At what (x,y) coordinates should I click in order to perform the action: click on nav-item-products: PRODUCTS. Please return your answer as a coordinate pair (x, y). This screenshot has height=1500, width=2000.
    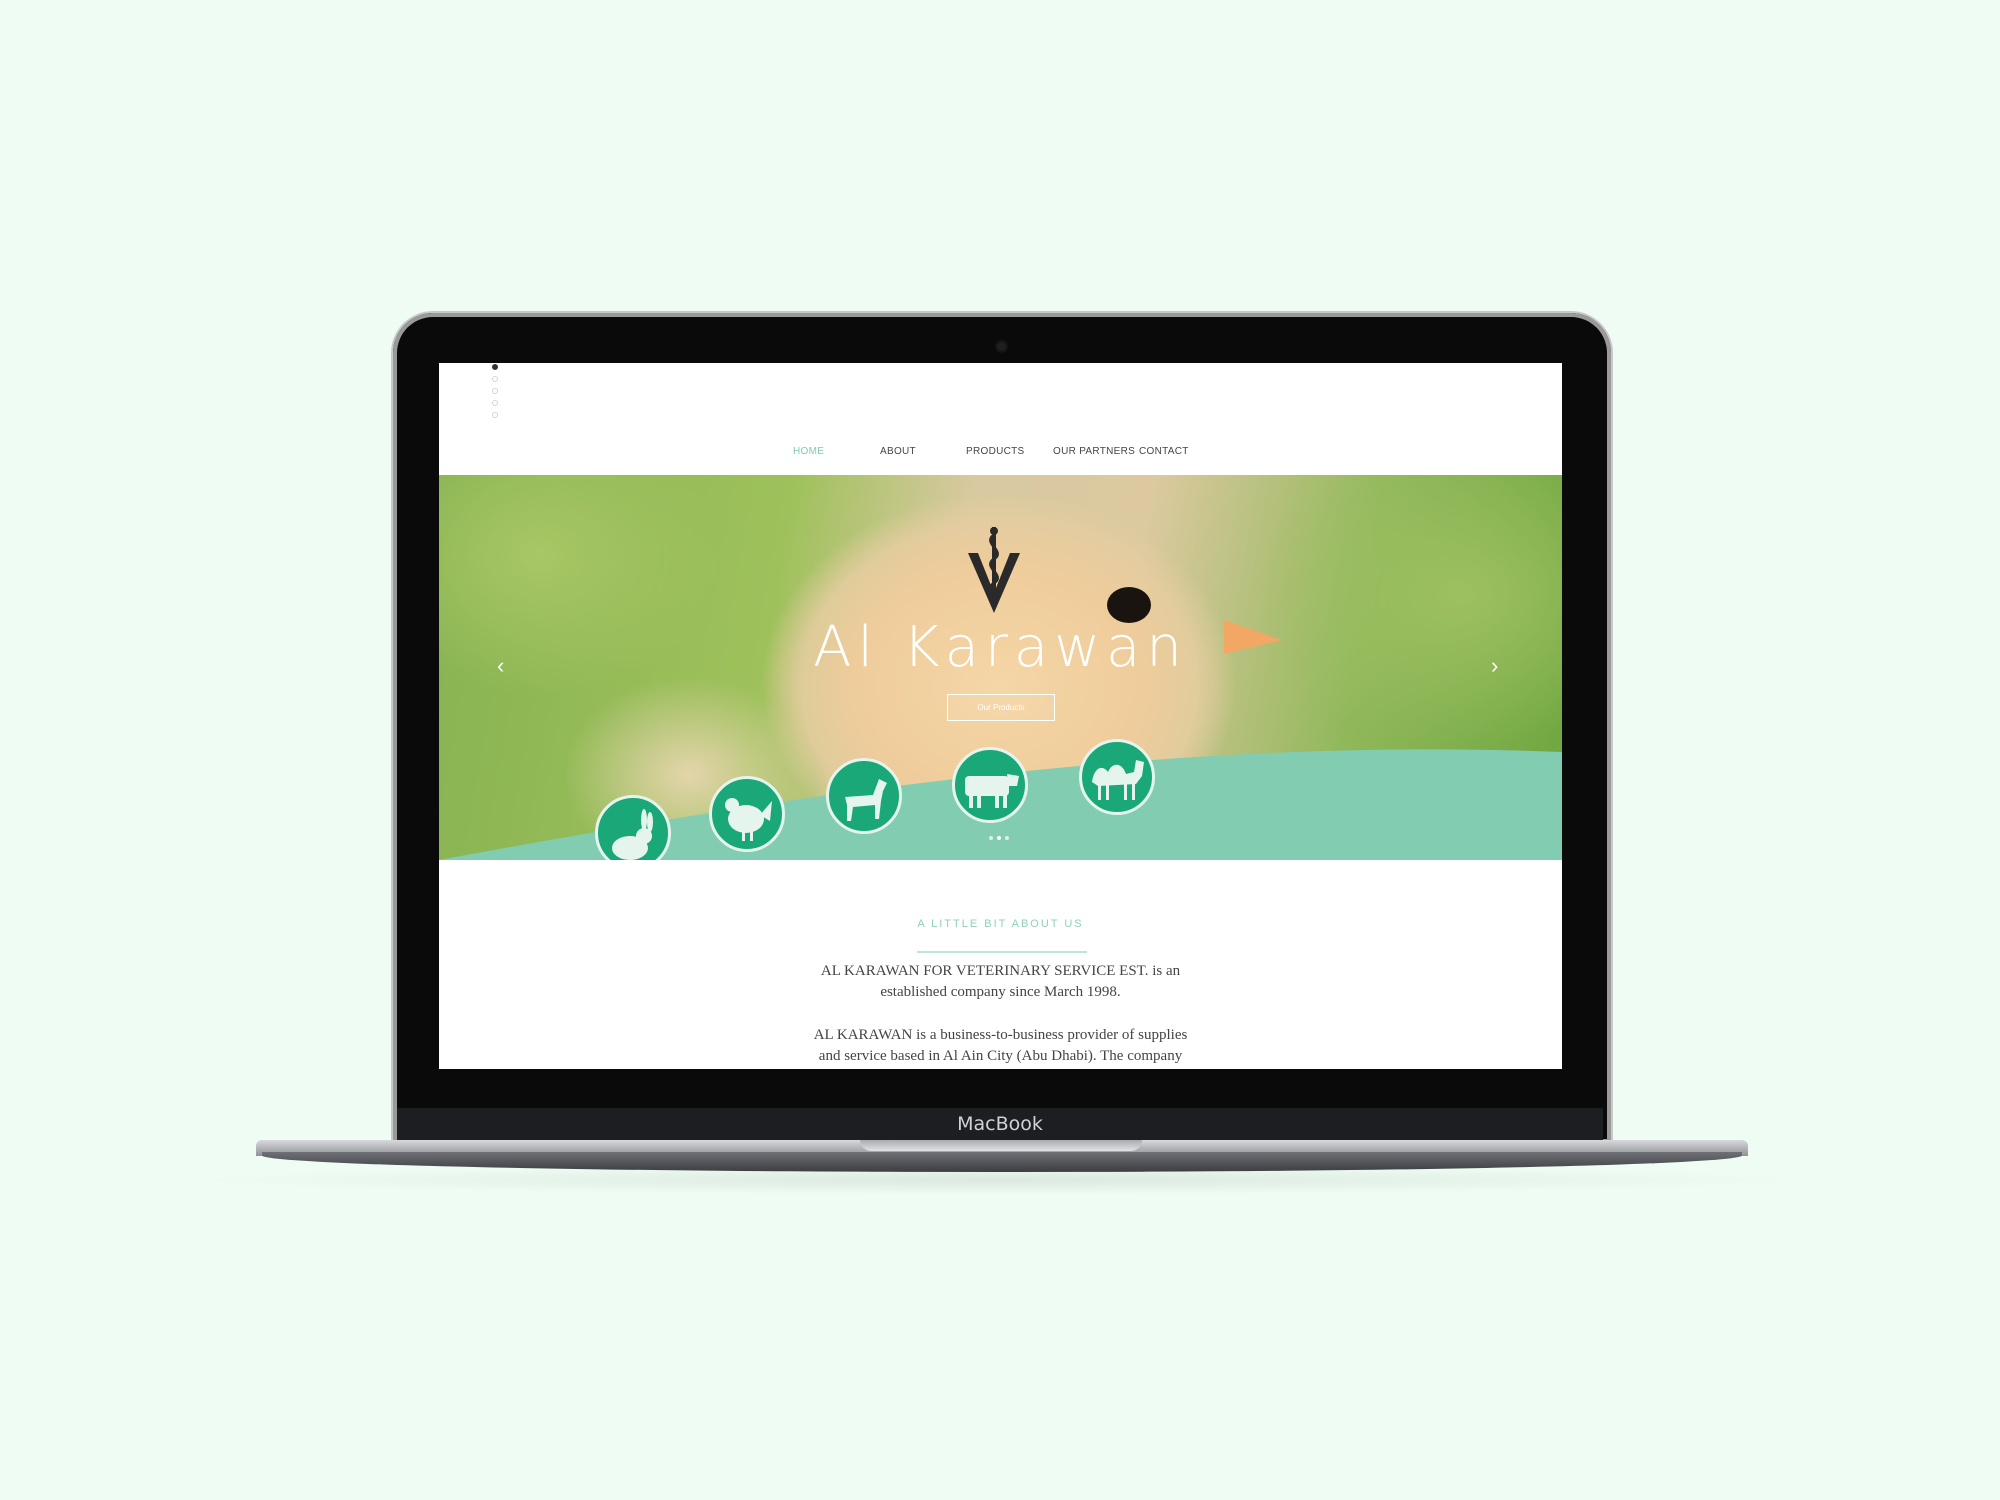
    Looking at the image, I should click on (995, 451).